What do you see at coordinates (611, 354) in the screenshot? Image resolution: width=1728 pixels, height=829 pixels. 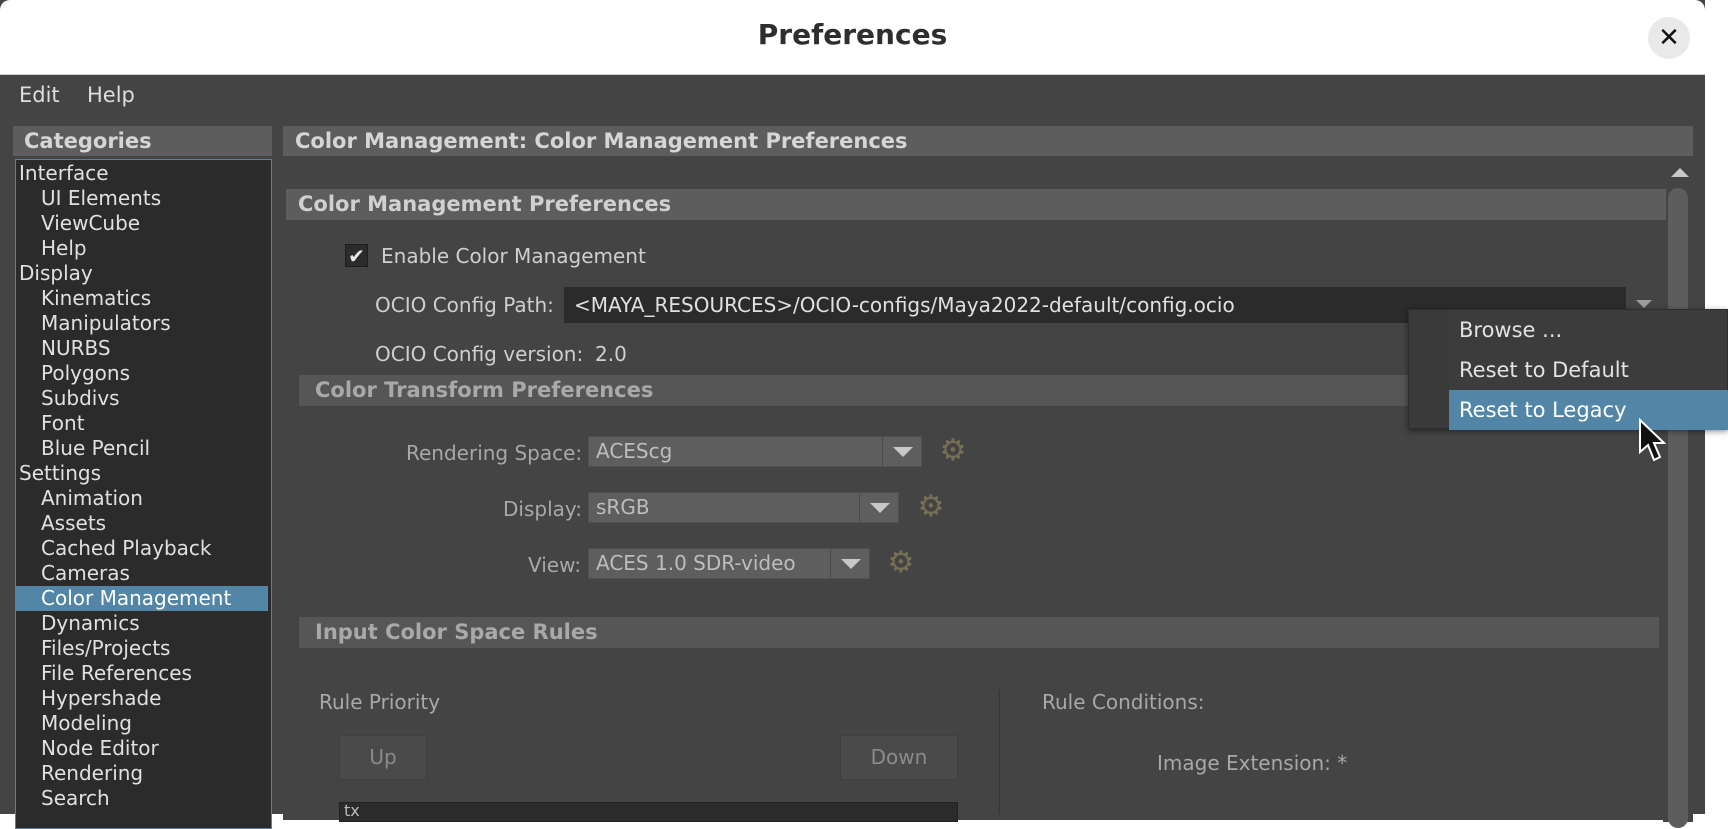 I see `ocio-config-version-value: 2.0` at bounding box center [611, 354].